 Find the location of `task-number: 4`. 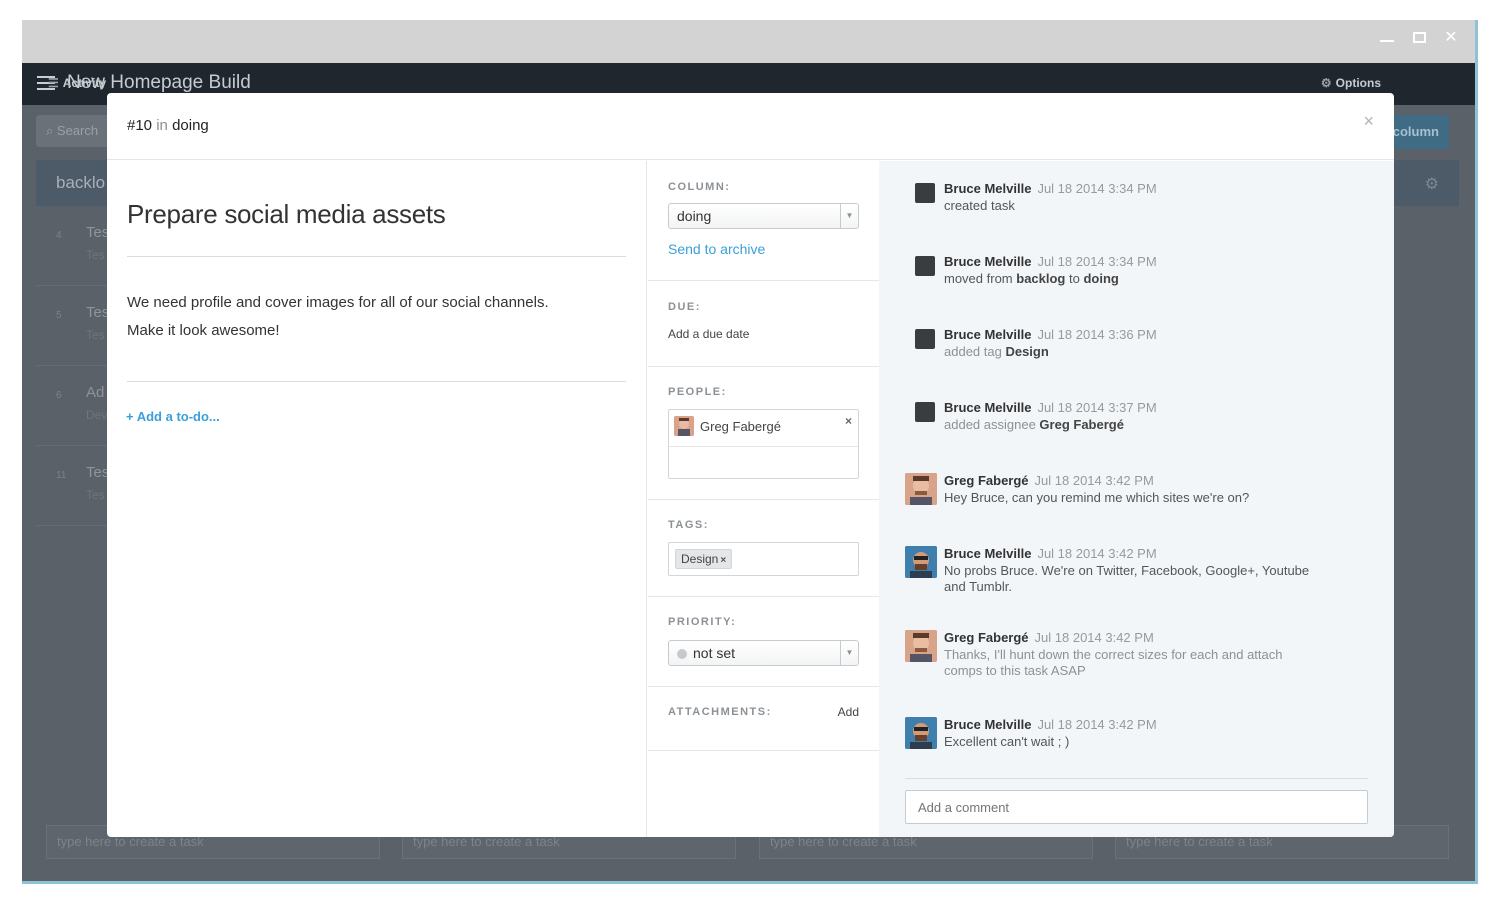

task-number: 4 is located at coordinates (59, 235).